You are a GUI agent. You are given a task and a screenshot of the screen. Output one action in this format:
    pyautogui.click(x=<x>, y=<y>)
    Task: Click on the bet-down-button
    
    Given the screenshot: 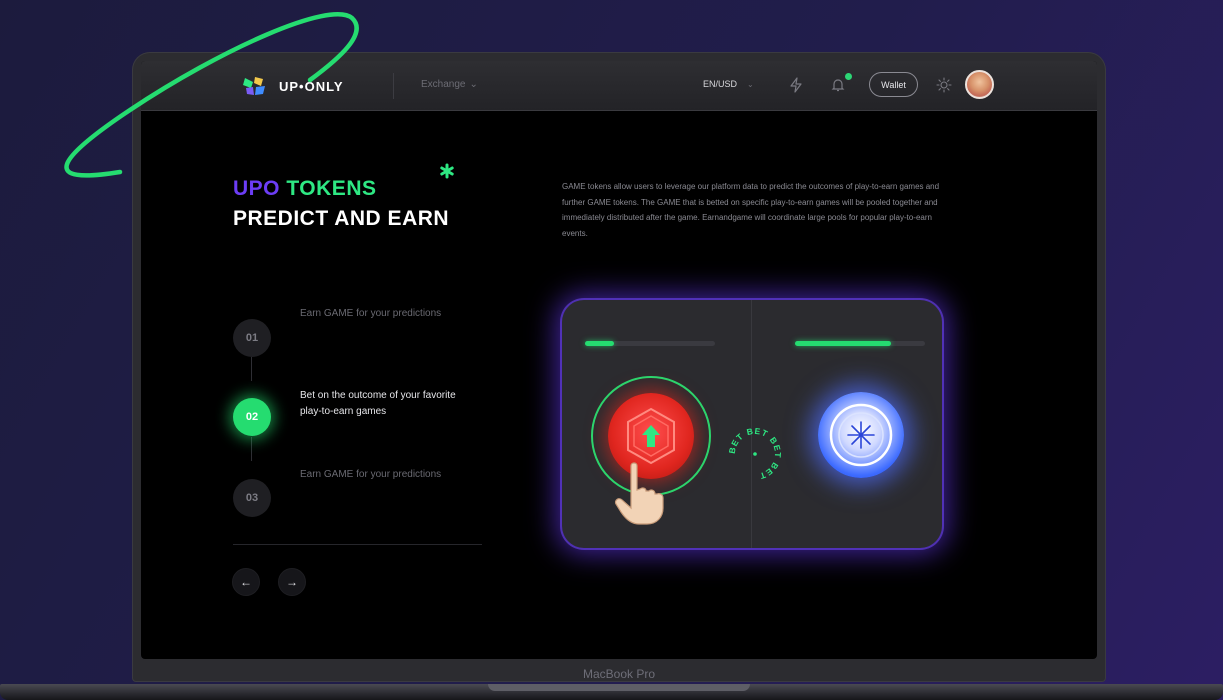 What is the action you would take?
    pyautogui.click(x=861, y=435)
    